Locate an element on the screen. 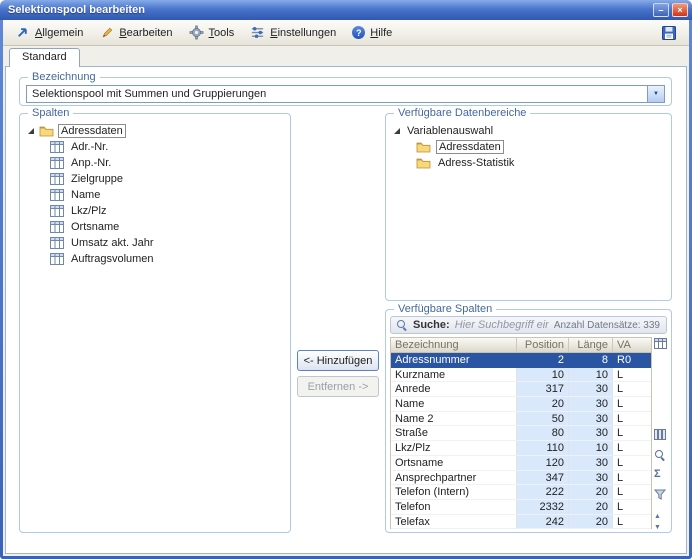 The width and height of the screenshot is (692, 559). table-row: Telefax 242 20 L is located at coordinates (521, 521).